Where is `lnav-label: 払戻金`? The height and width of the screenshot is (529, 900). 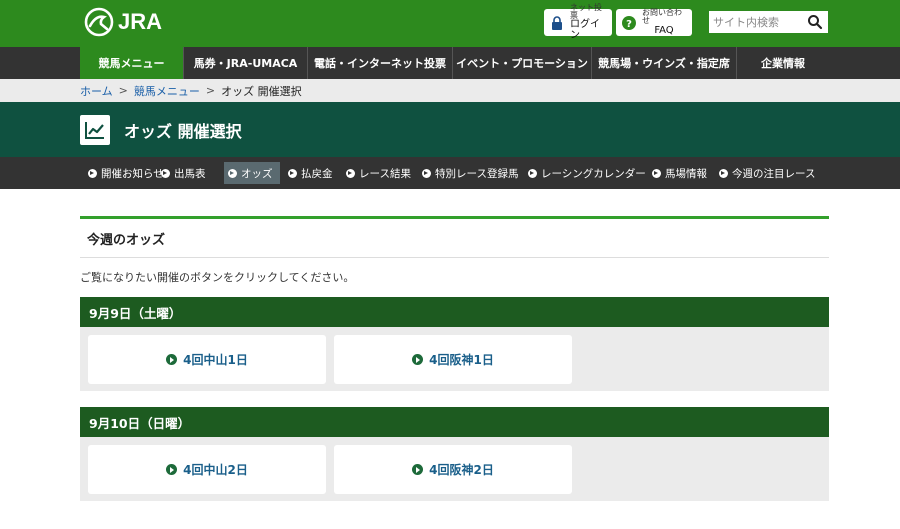 lnav-label: 払戻金 is located at coordinates (317, 173).